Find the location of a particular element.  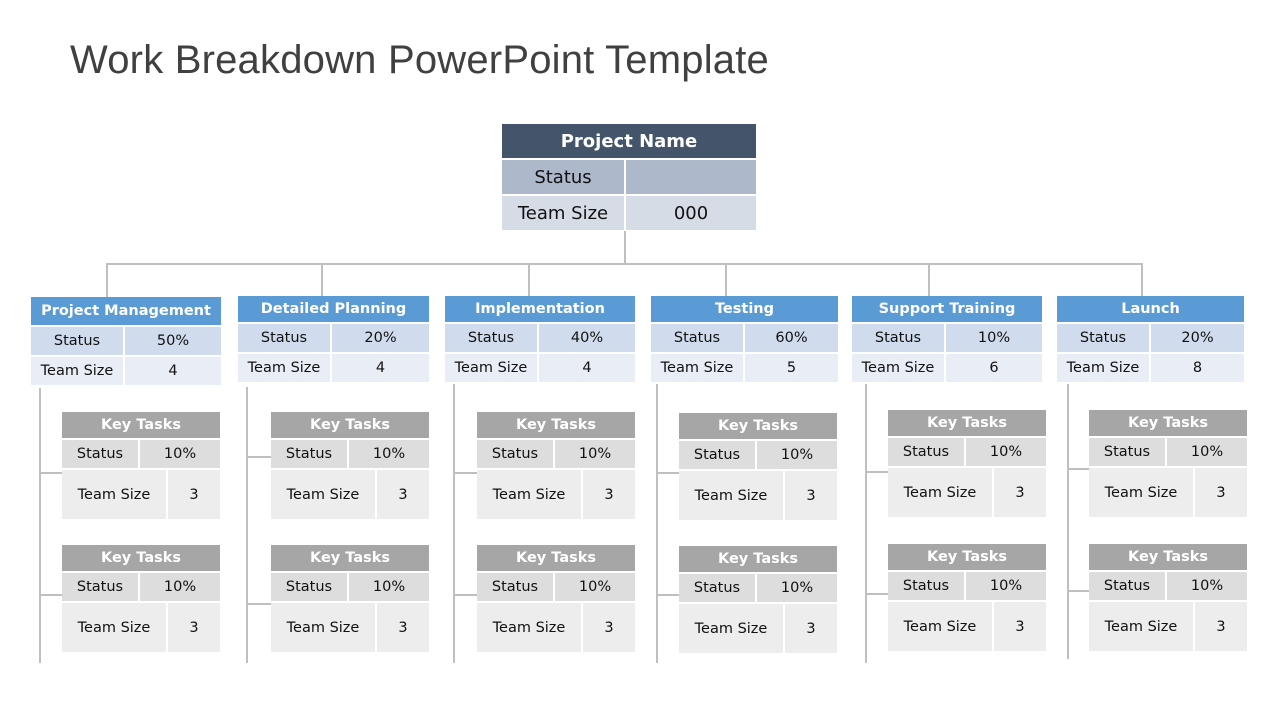

phase-name: Testing is located at coordinates (744, 309).